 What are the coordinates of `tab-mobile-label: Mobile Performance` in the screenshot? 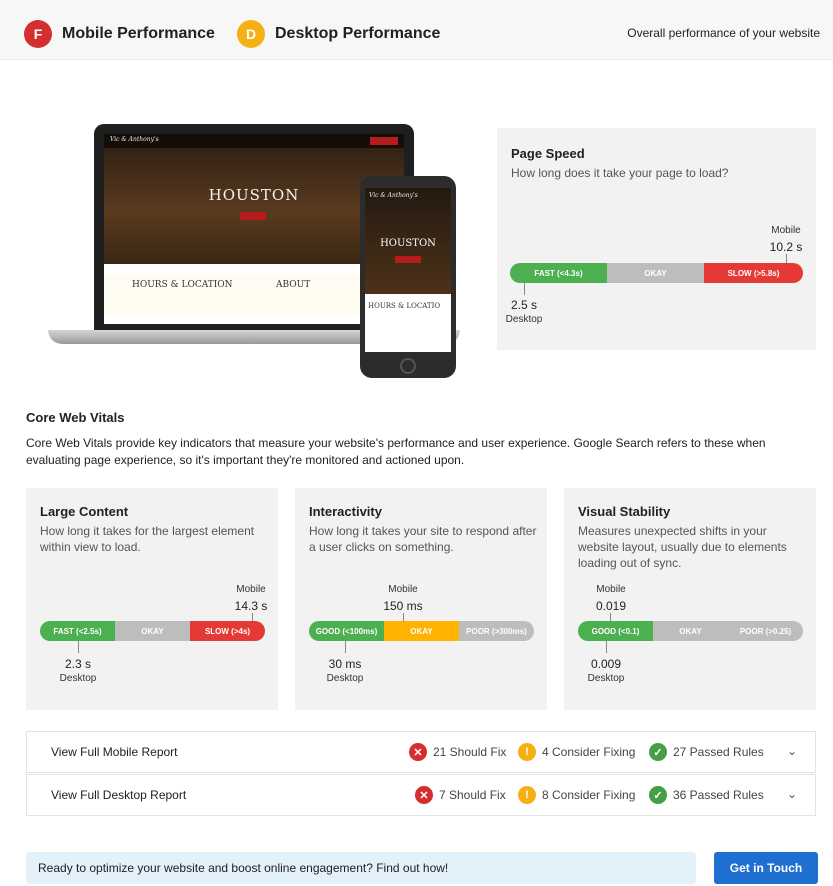 It's located at (138, 33).